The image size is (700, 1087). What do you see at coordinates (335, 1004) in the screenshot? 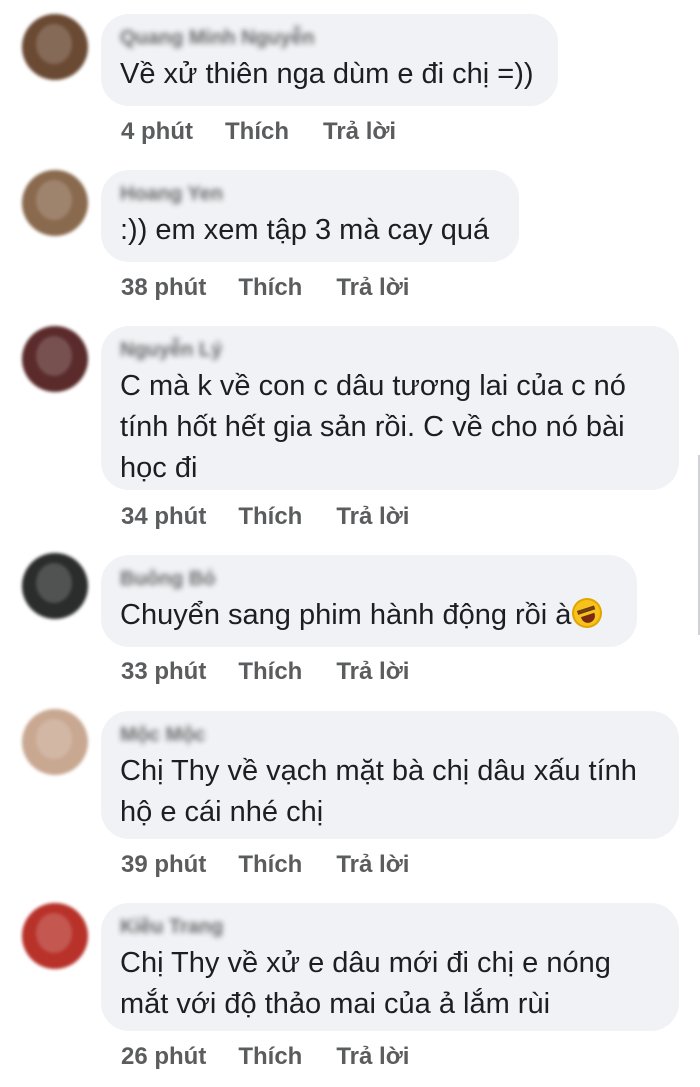
I see `comment-text-line: mắt với độ thảo mai của ả lắm rùi` at bounding box center [335, 1004].